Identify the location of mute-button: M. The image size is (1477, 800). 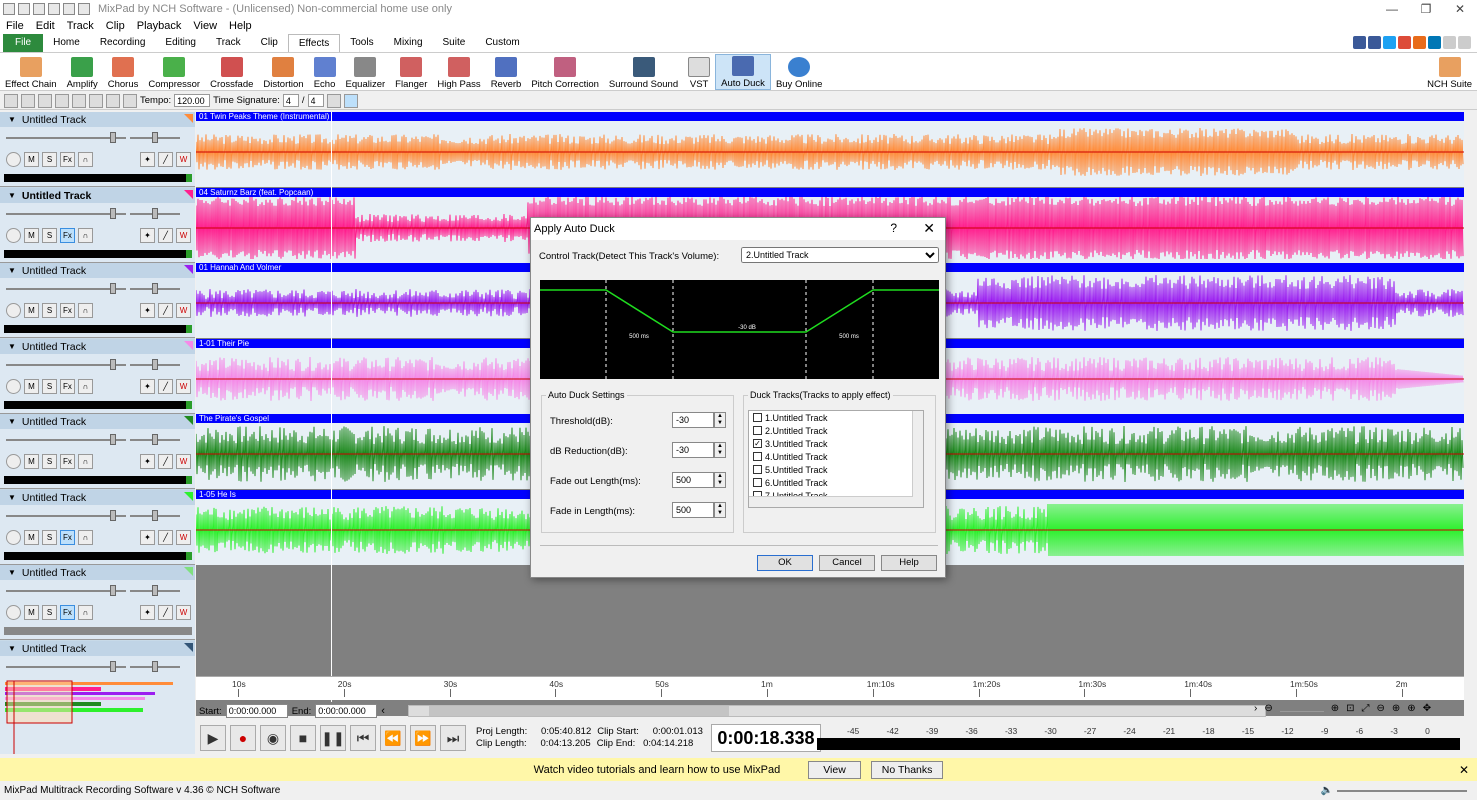
(31, 386).